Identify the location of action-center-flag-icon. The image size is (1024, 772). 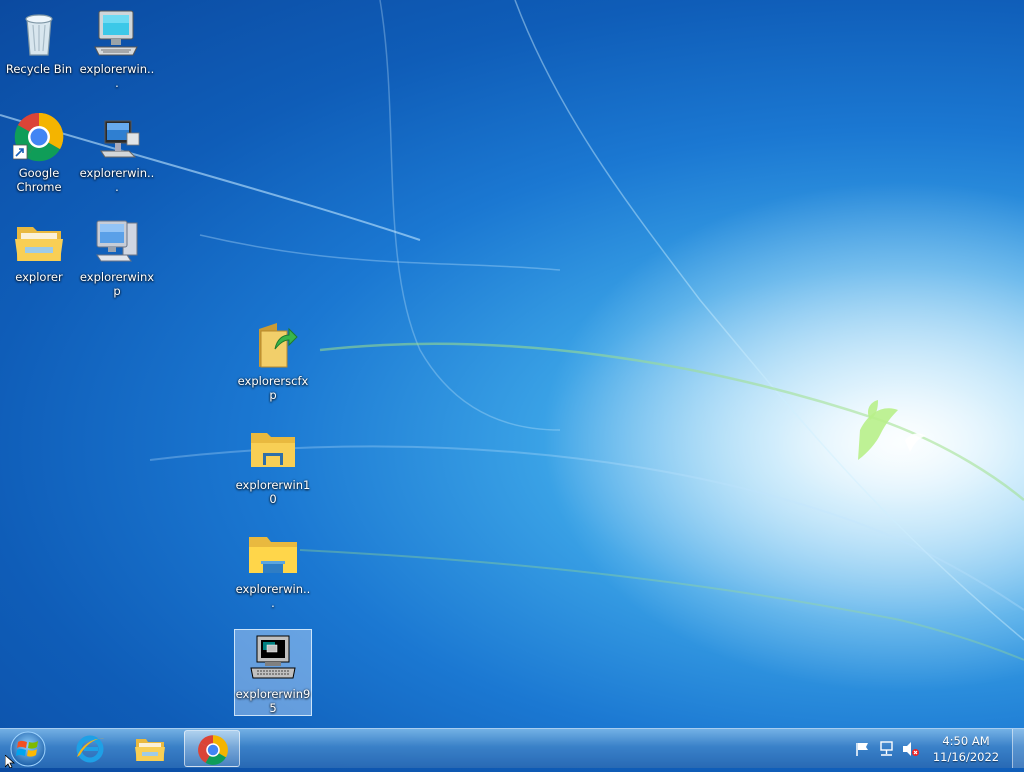
(863, 749).